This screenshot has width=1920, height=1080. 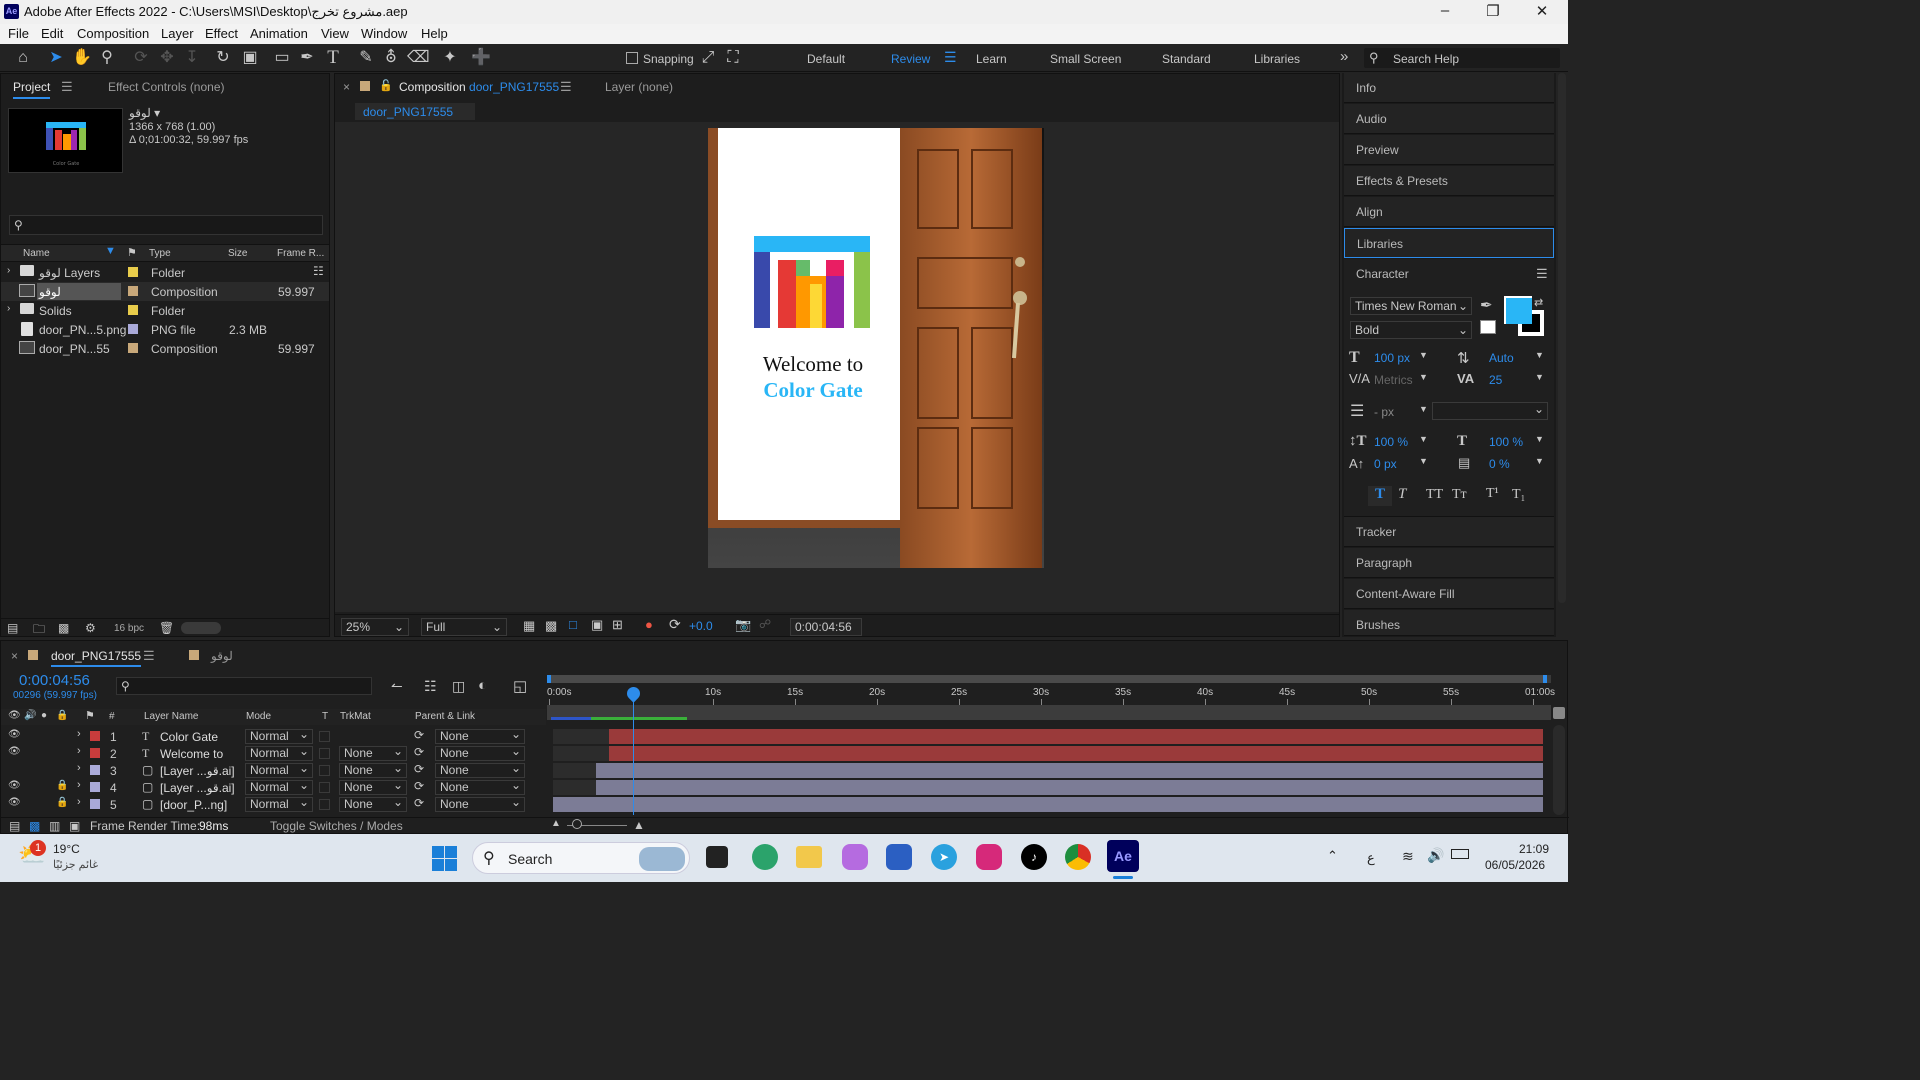 I want to click on home-icon: ⌂, so click(x=23, y=58).